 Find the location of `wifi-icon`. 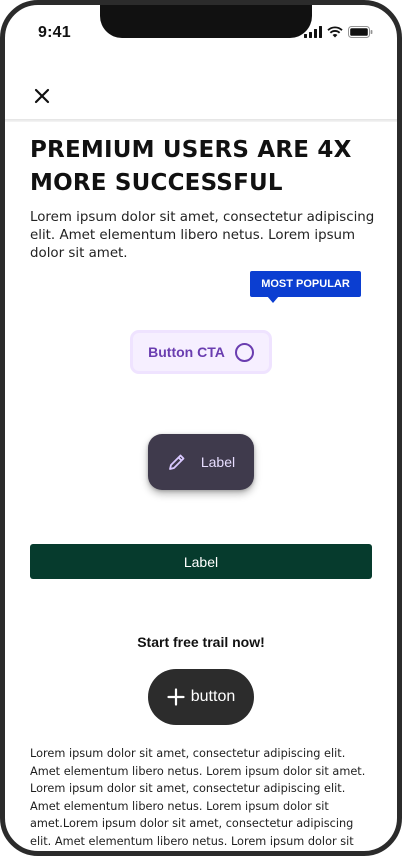

wifi-icon is located at coordinates (335, 34).